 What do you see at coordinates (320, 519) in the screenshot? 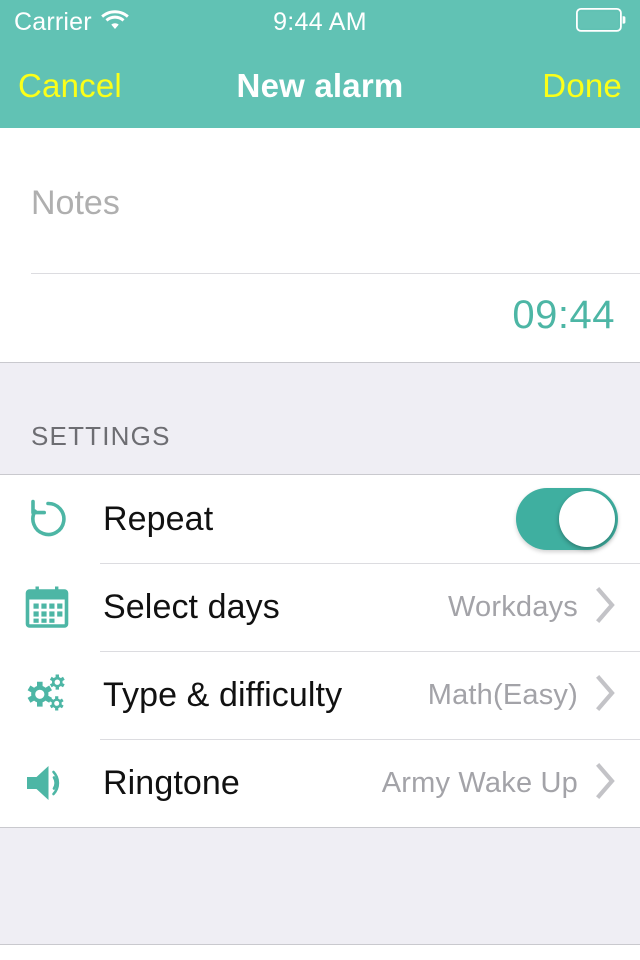
I see `settings-row-repeat: Repeat` at bounding box center [320, 519].